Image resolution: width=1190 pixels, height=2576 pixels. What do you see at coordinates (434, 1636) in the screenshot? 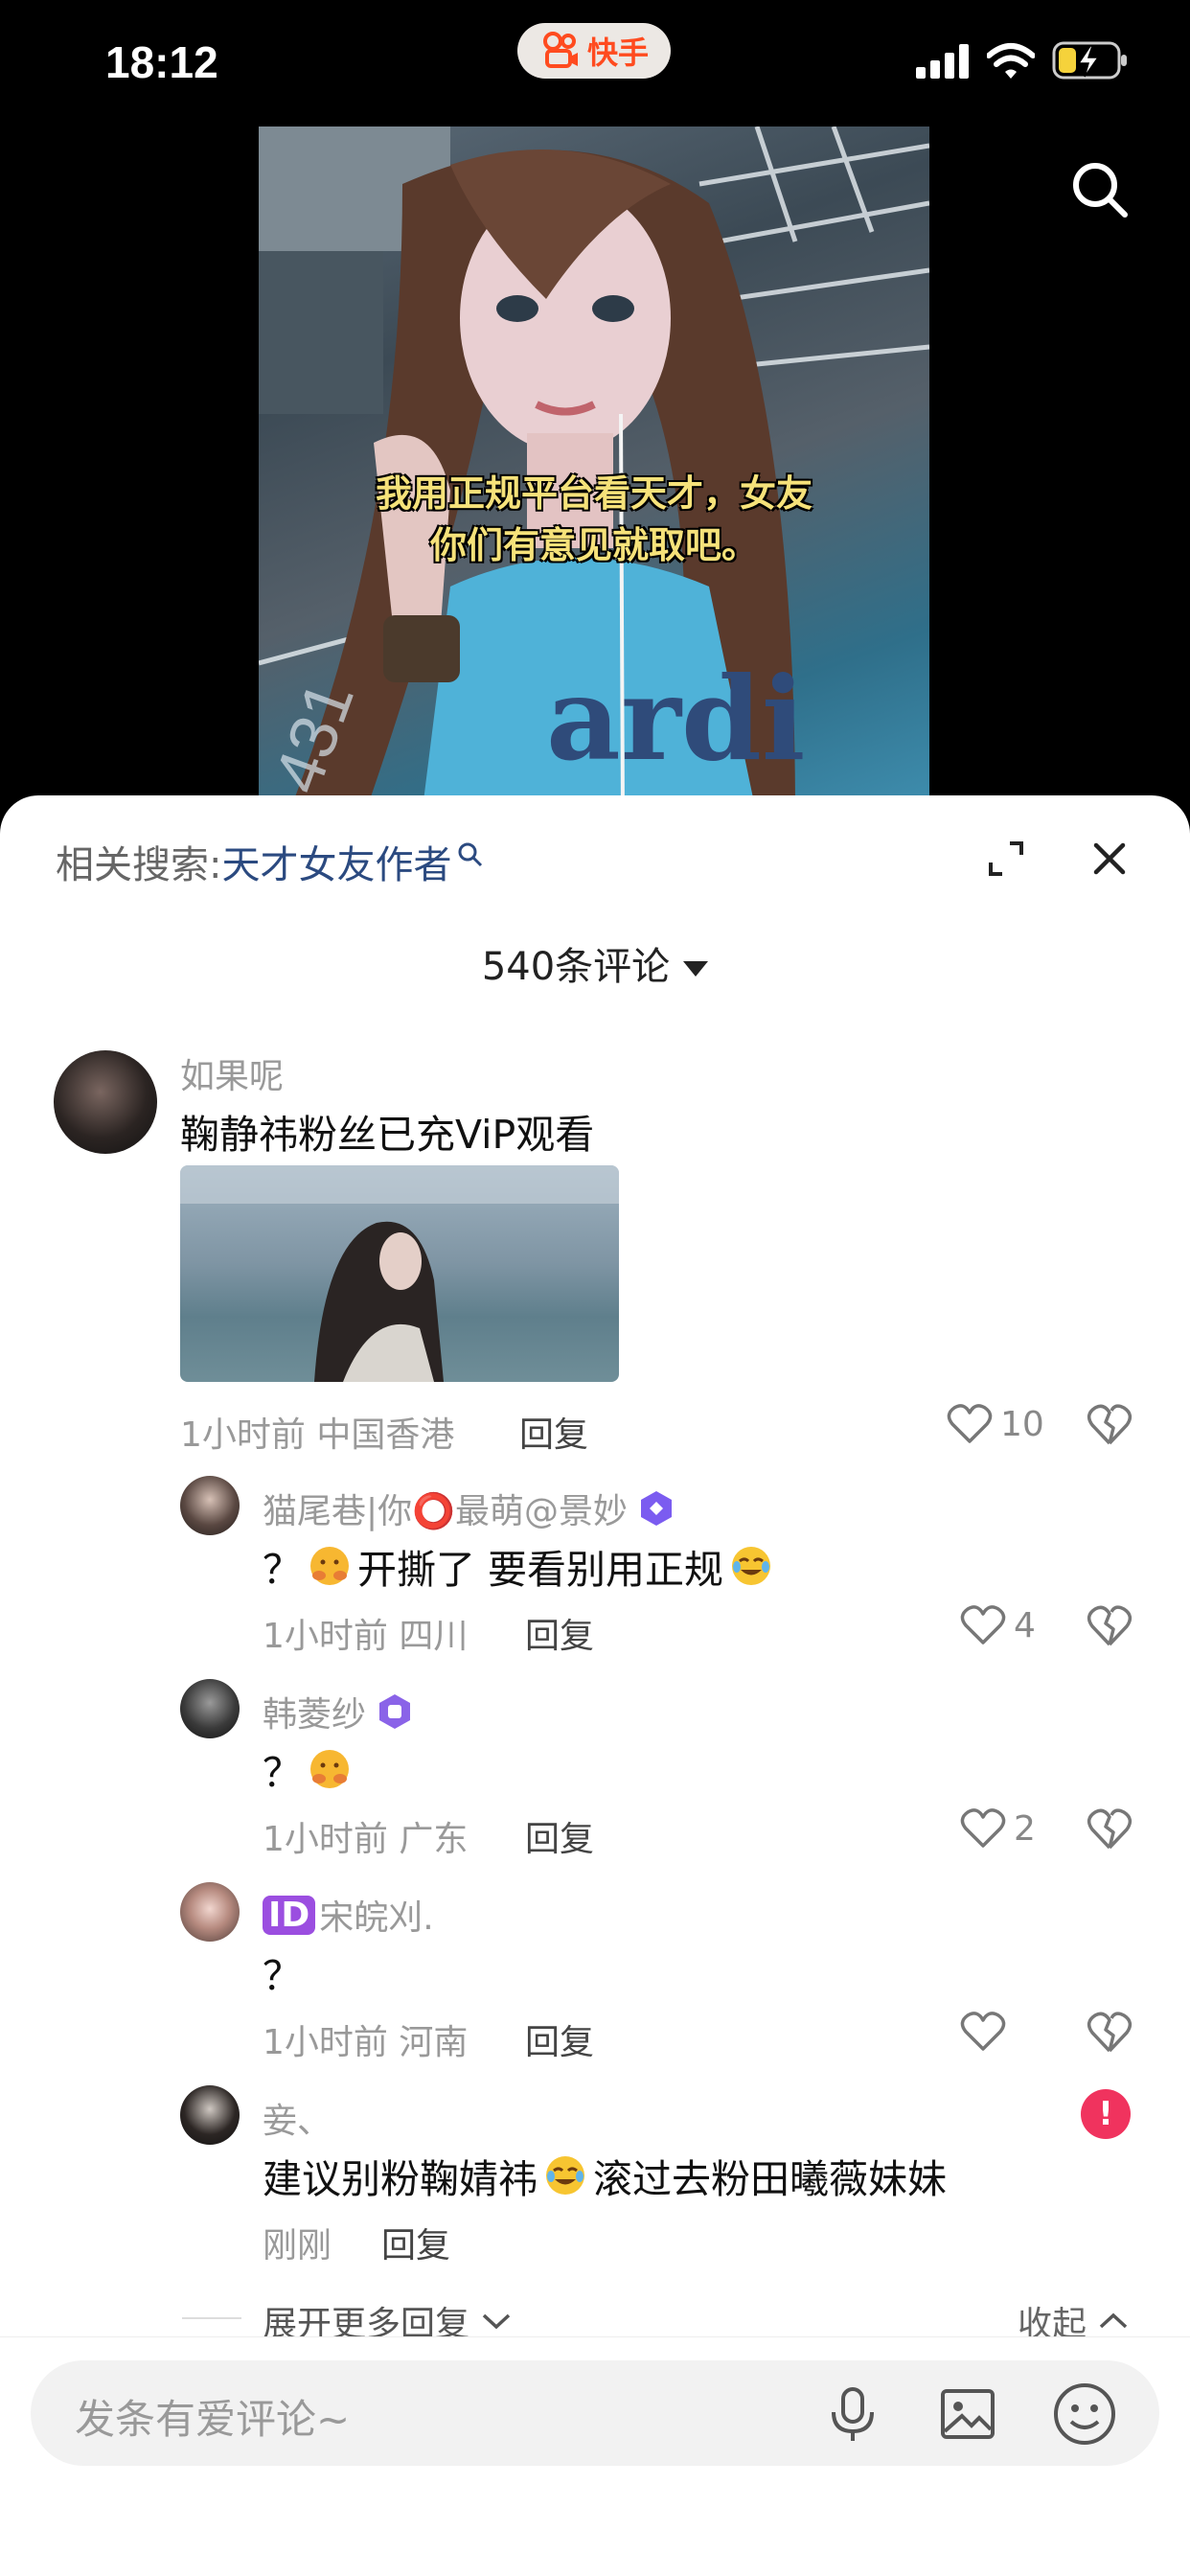
I see `reply-location: 四川` at bounding box center [434, 1636].